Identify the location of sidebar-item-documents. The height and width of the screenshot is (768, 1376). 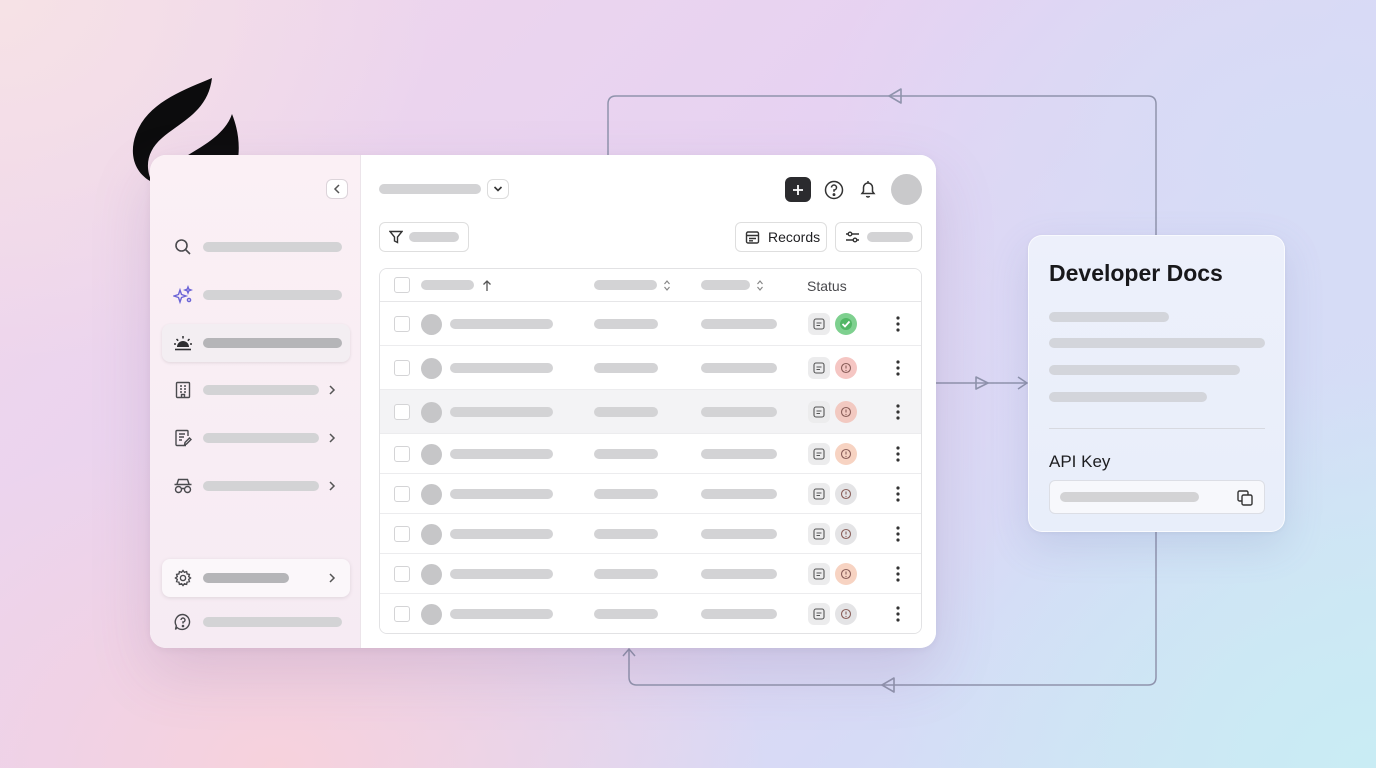
(256, 438).